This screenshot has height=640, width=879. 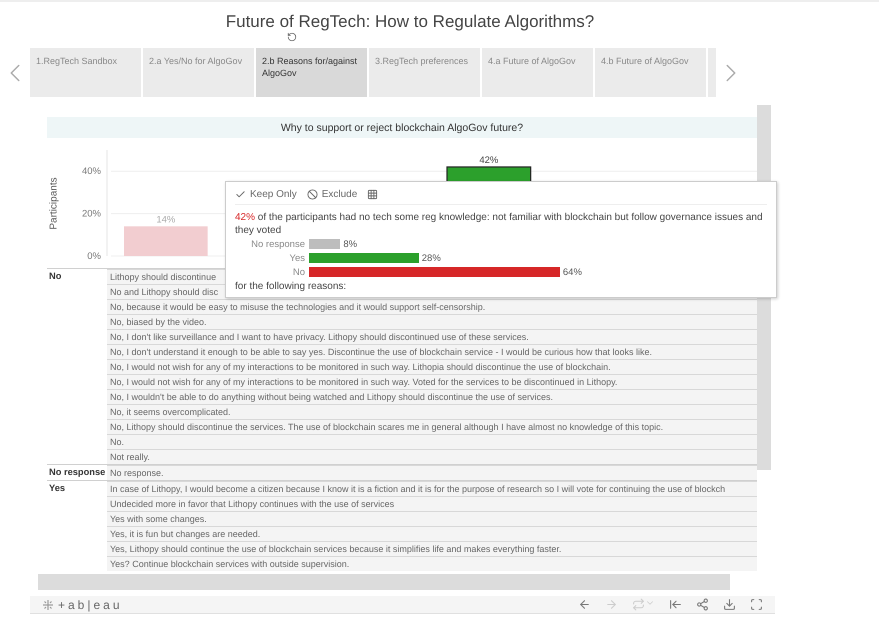 What do you see at coordinates (77, 472) in the screenshot?
I see `group-label: No response` at bounding box center [77, 472].